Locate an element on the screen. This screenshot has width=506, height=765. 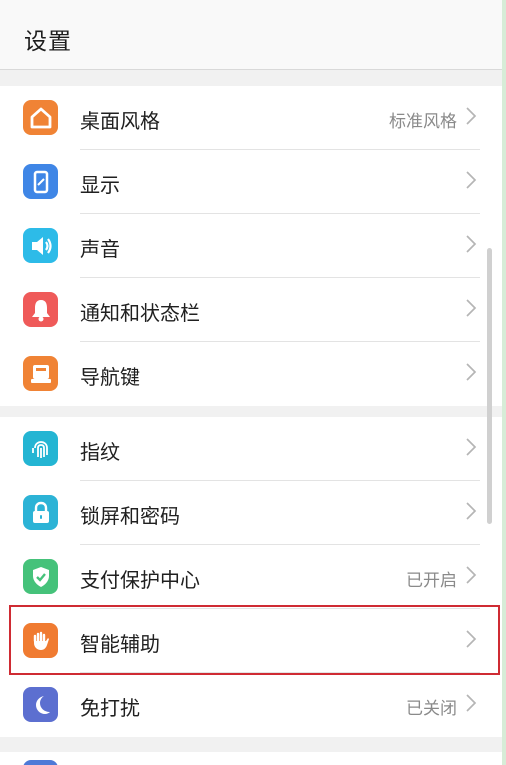
row-label-desktop-style: 桌面风格 is located at coordinates (120, 121).